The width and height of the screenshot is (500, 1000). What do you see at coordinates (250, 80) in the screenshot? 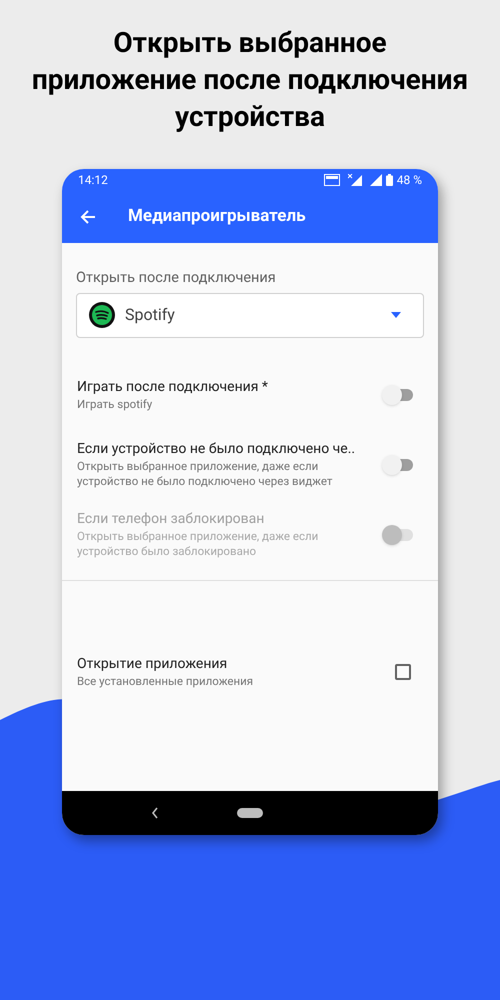
I see `headline: Открыть выбранное приложение после подключения устройства` at bounding box center [250, 80].